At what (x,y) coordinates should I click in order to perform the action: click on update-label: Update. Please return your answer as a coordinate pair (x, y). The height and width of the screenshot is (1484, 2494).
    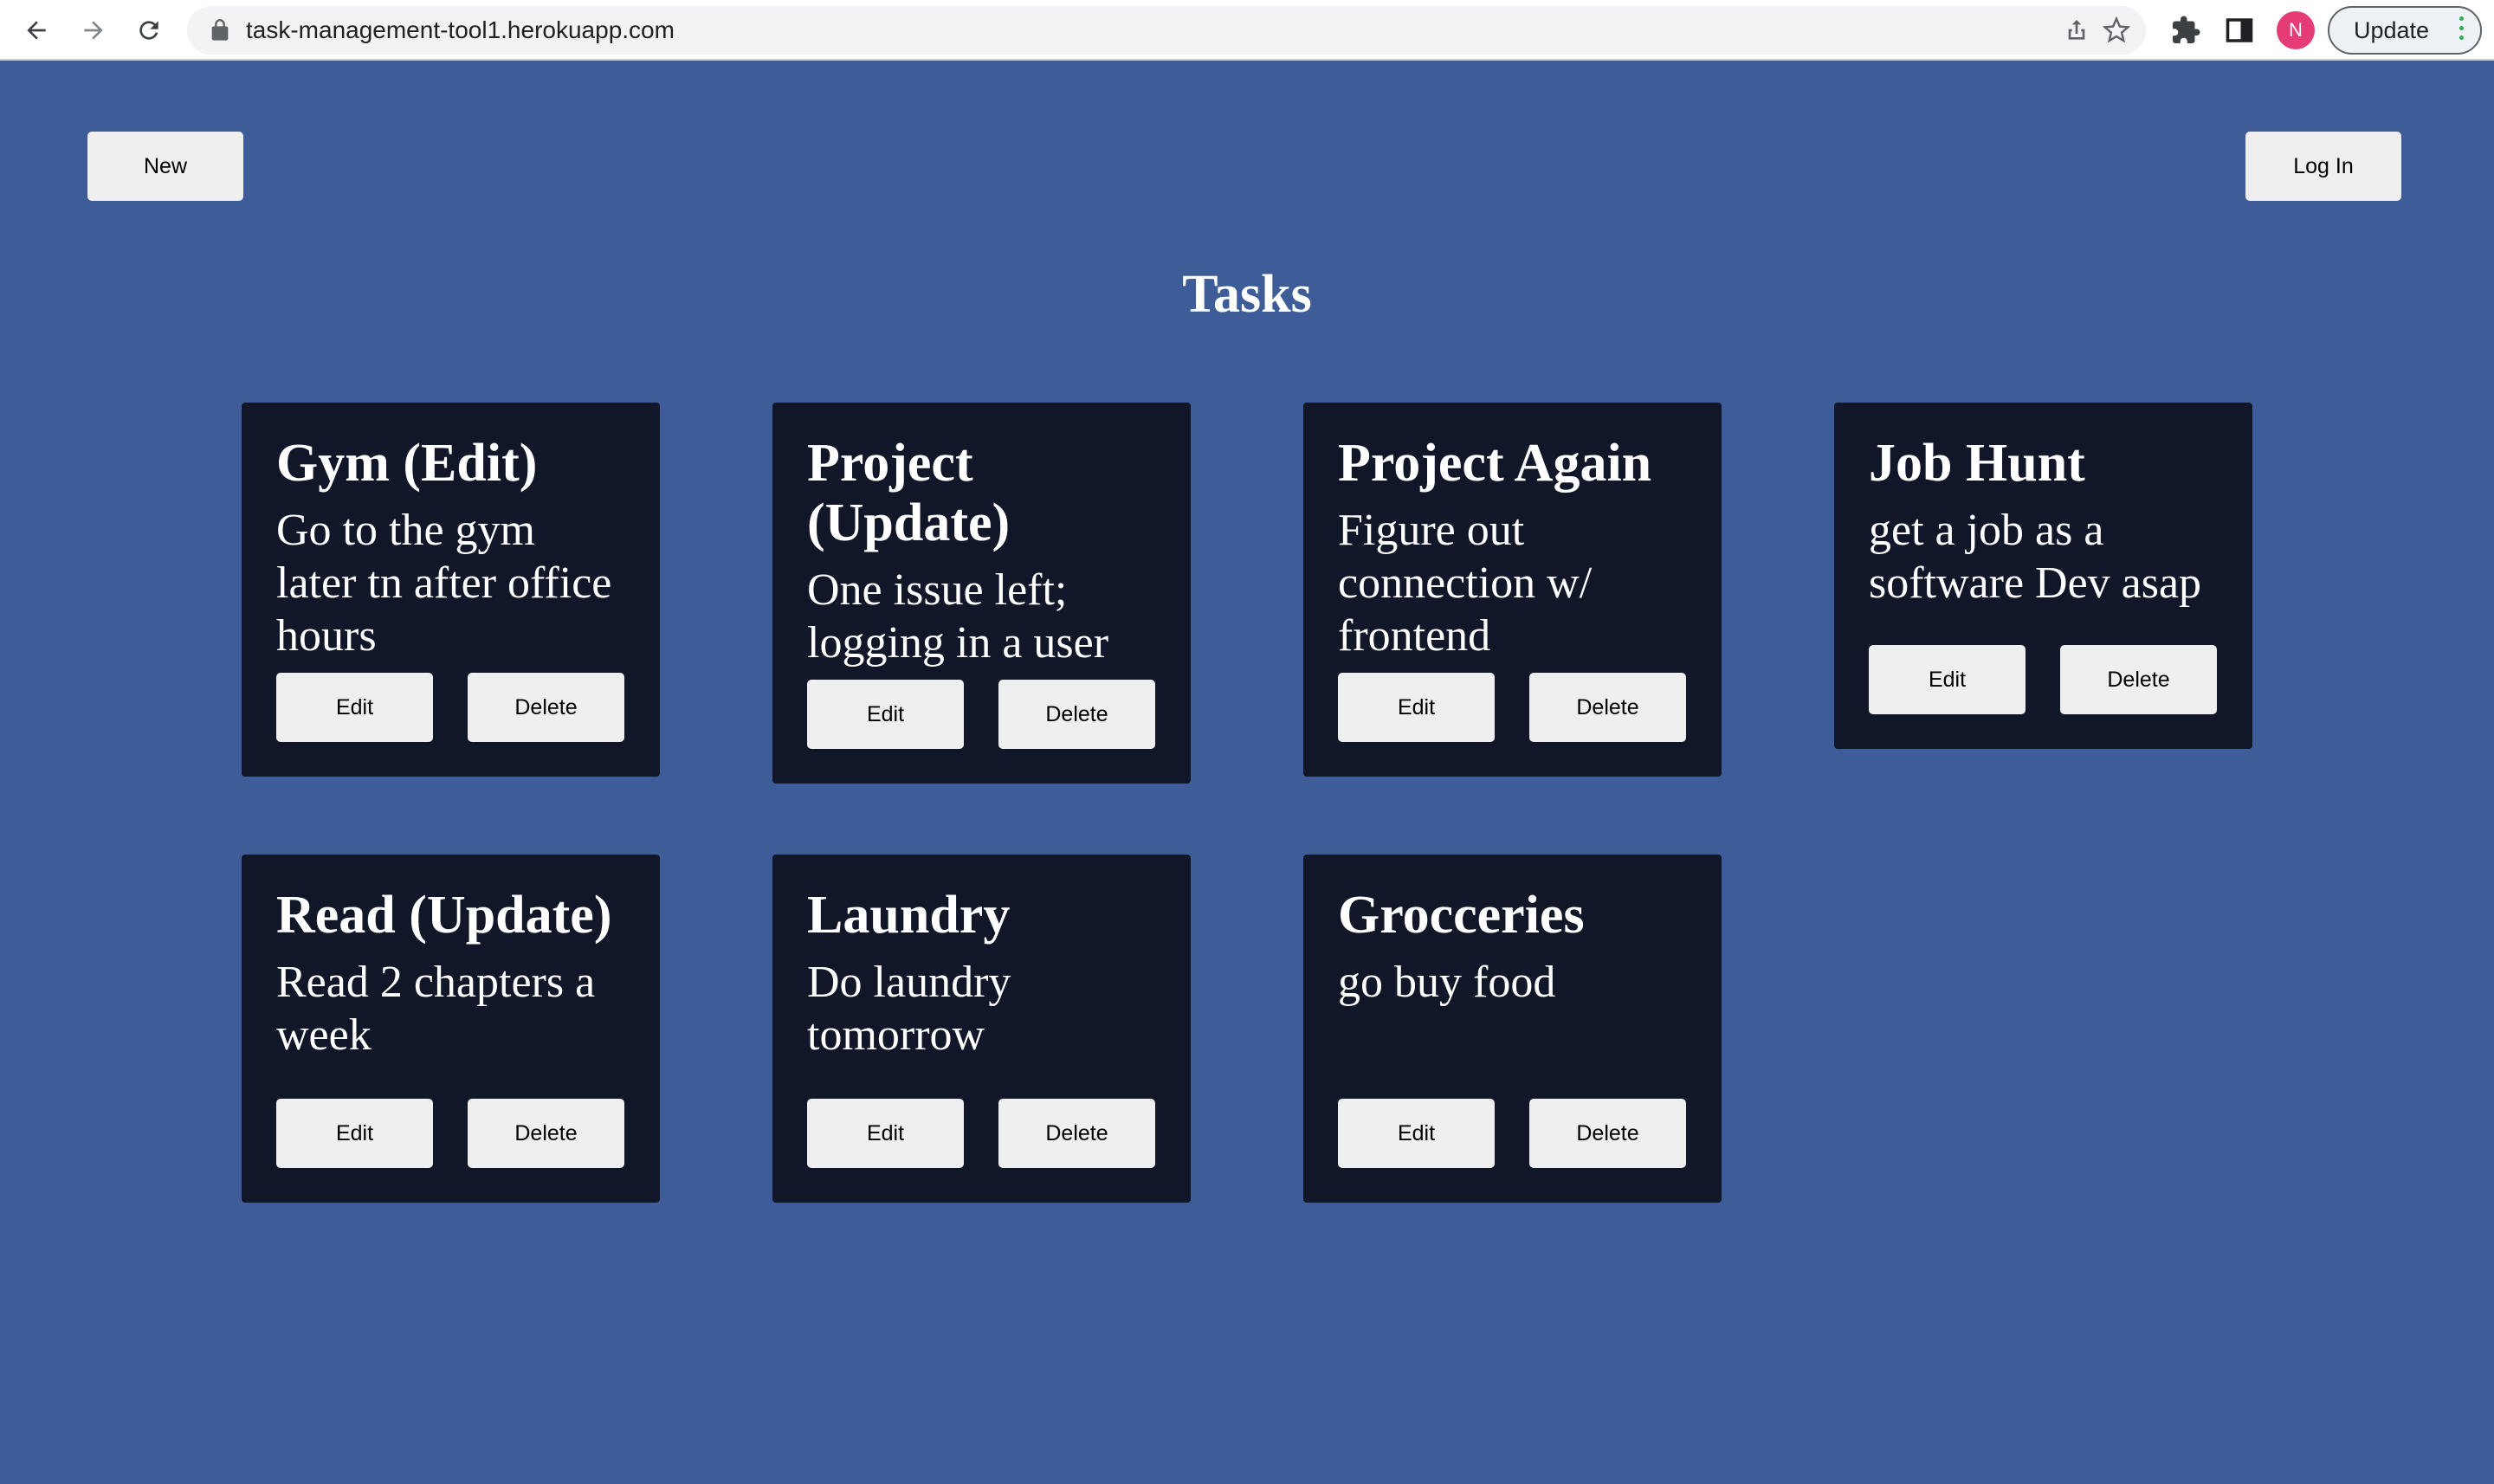
    Looking at the image, I should click on (2392, 30).